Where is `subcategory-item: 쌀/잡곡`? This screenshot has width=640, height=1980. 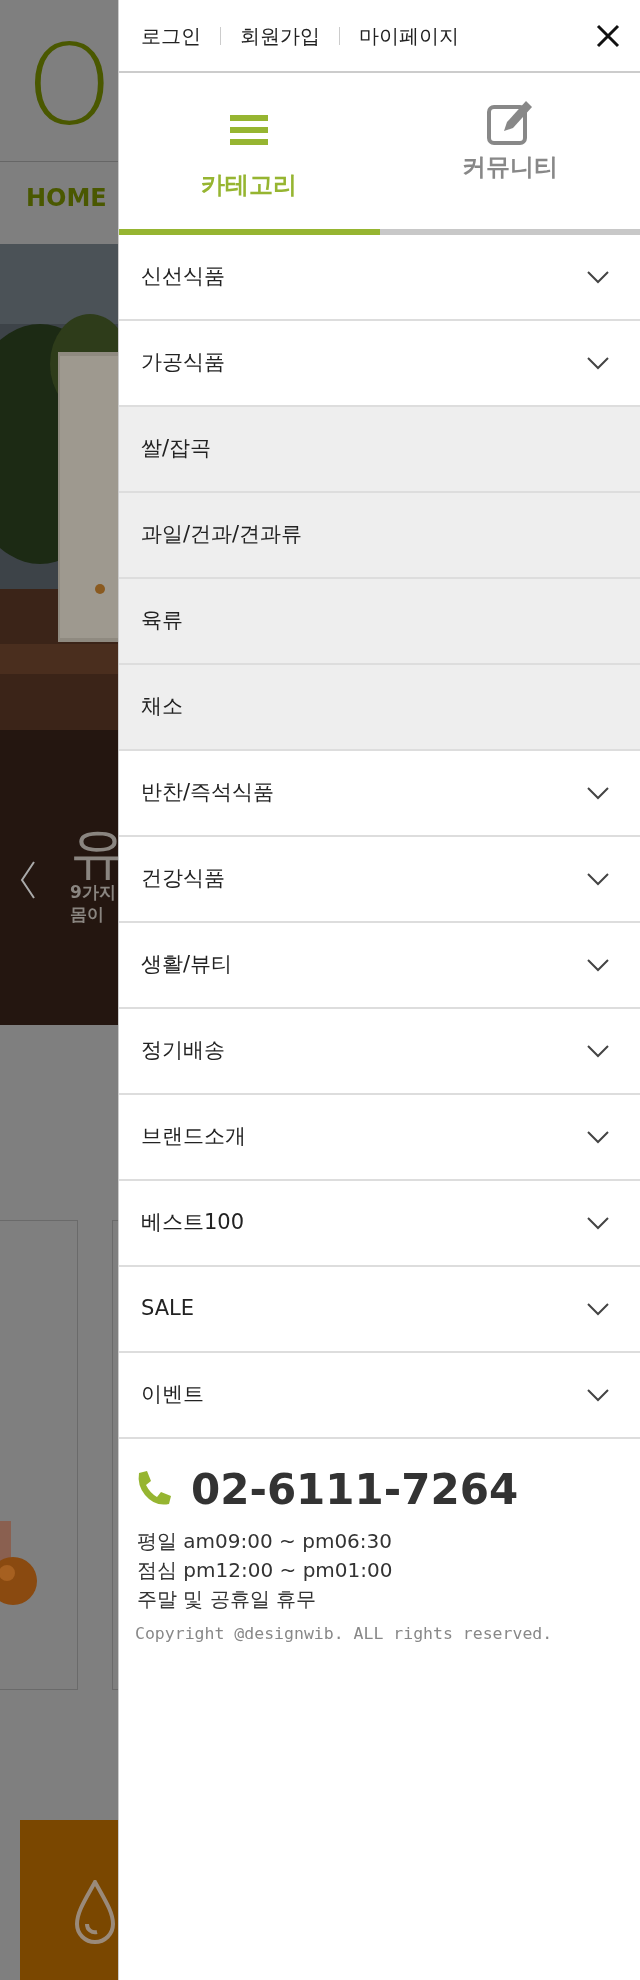 subcategory-item: 쌀/잡곡 is located at coordinates (379, 450).